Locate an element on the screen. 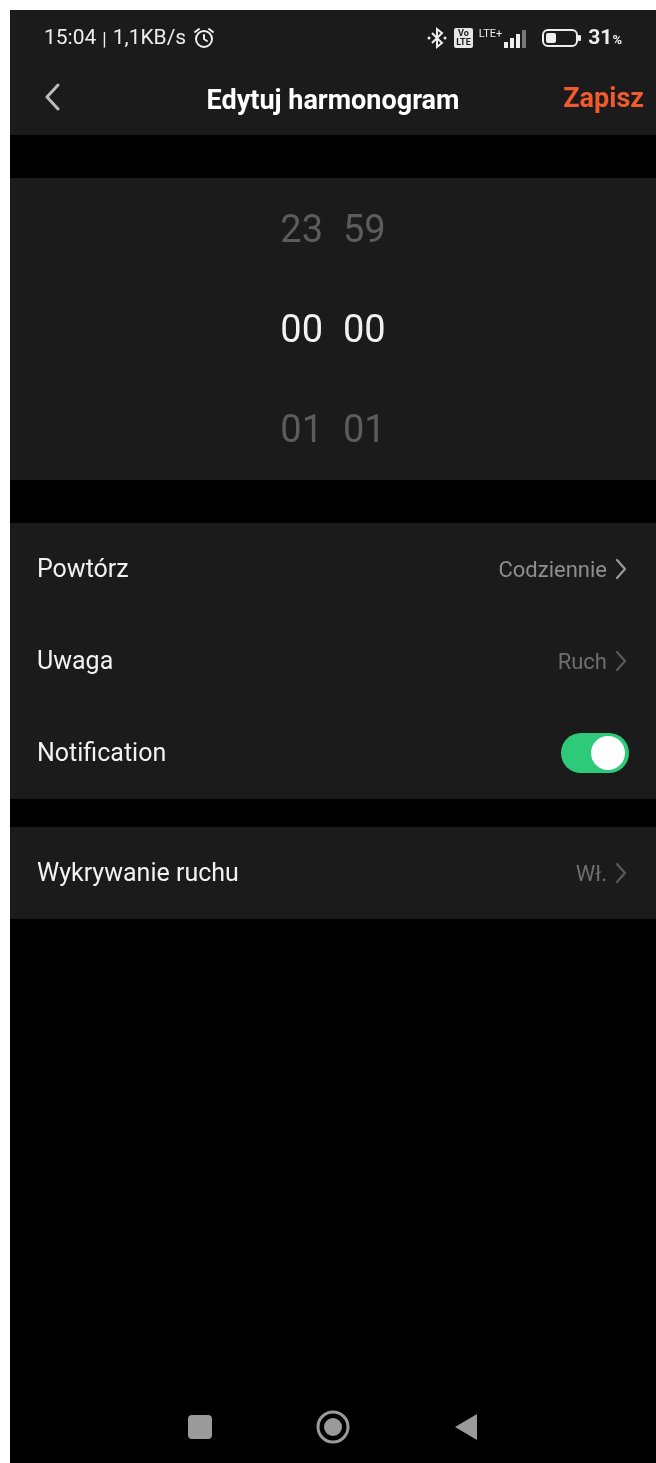 The width and height of the screenshot is (656, 1463). time-picker-row: 23 59 is located at coordinates (333, 229).